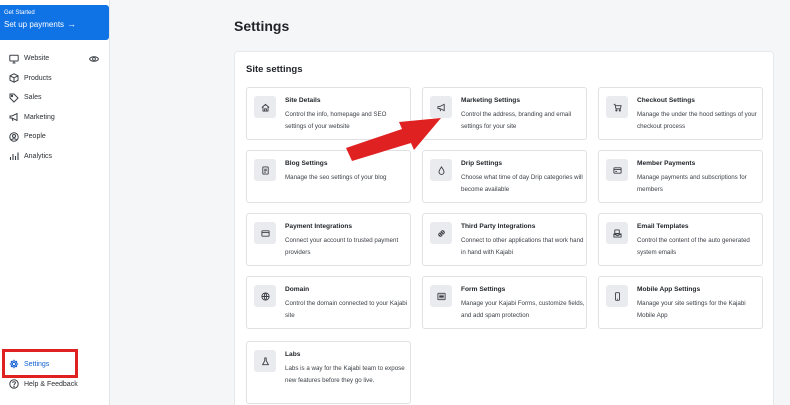 The width and height of the screenshot is (790, 405). What do you see at coordinates (666, 100) in the screenshot?
I see `card-title: Checkout Settings` at bounding box center [666, 100].